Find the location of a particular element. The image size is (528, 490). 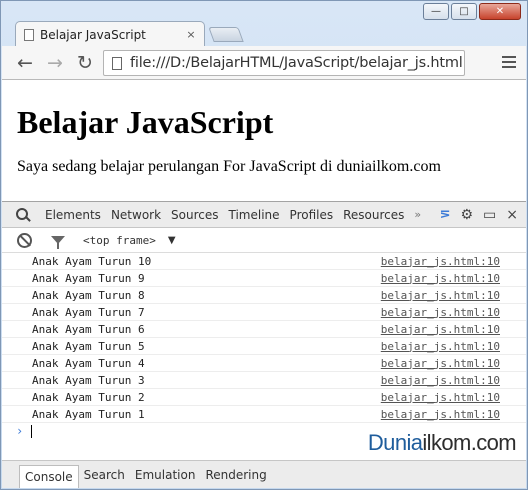

gear-icon: ⚙ is located at coordinates (466, 215).